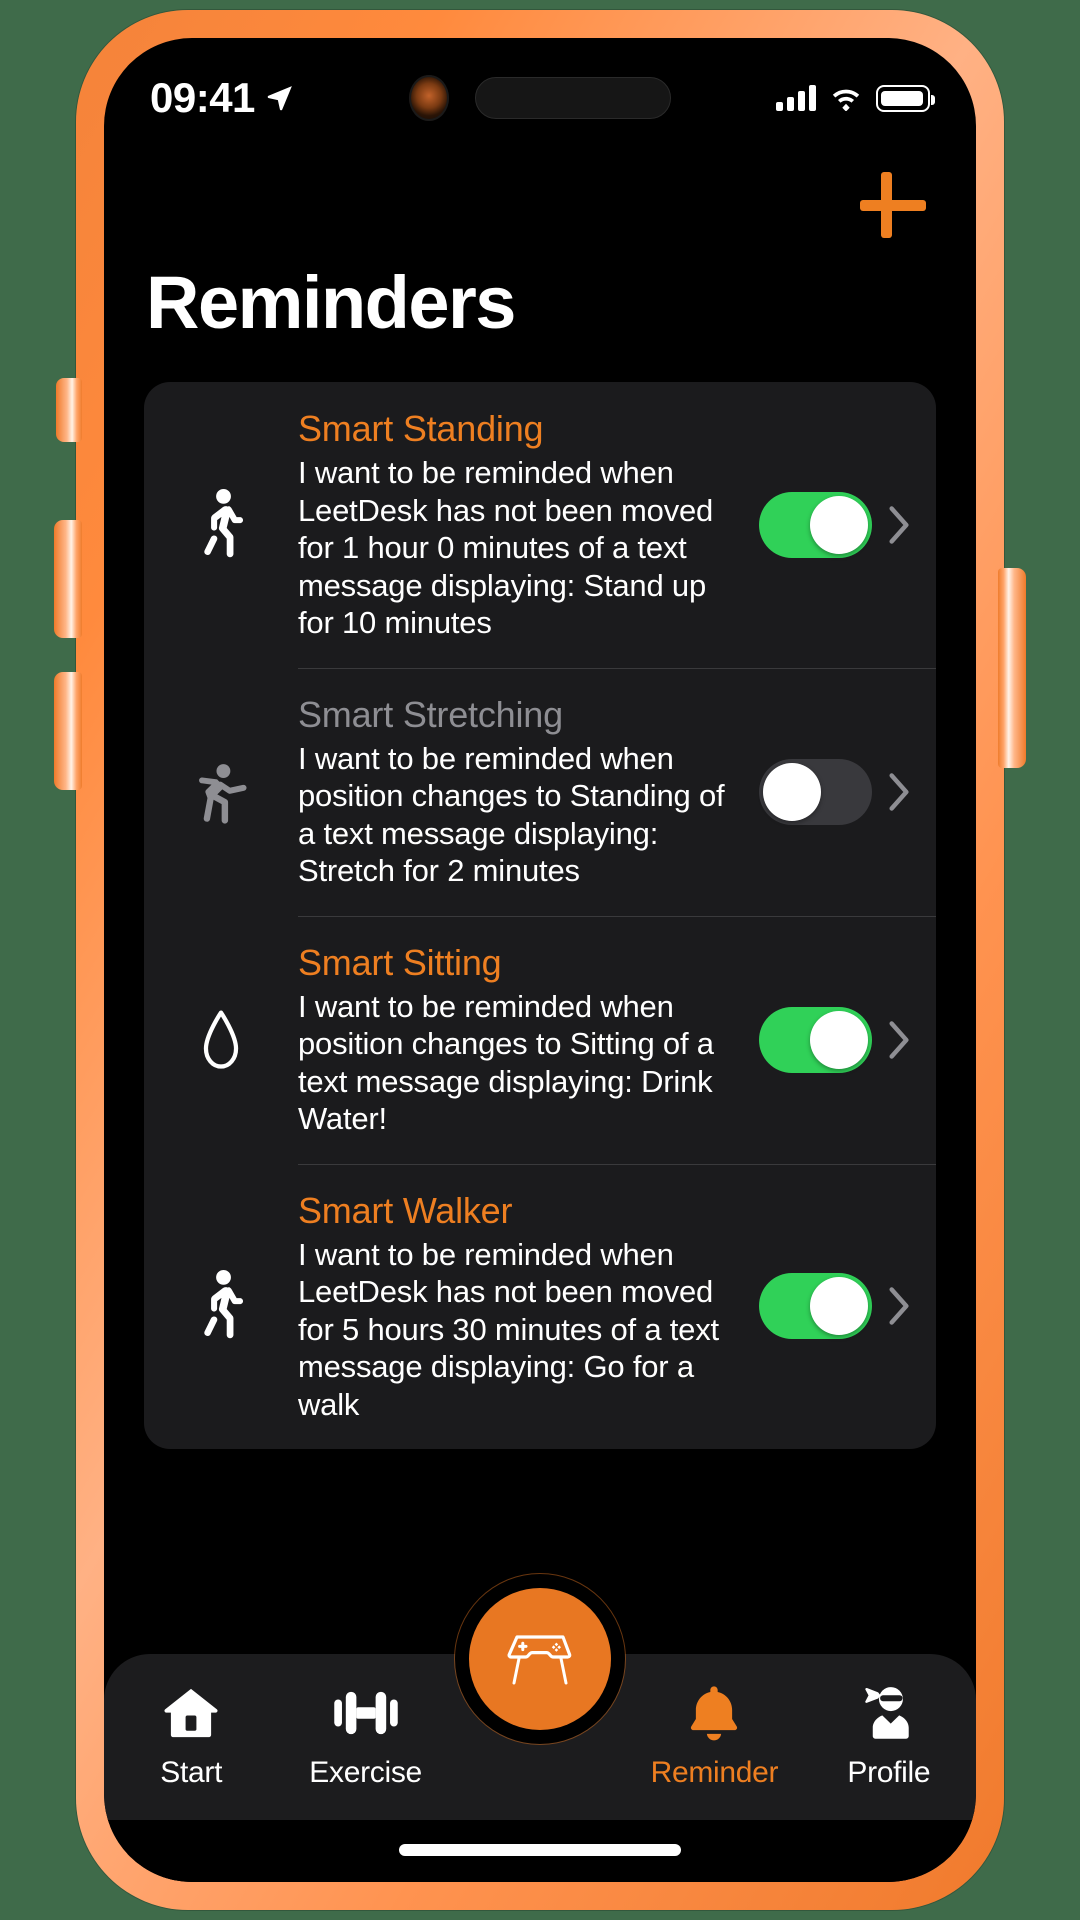 The height and width of the screenshot is (1920, 1080). I want to click on reminder-title: Smart Stretching, so click(430, 714).